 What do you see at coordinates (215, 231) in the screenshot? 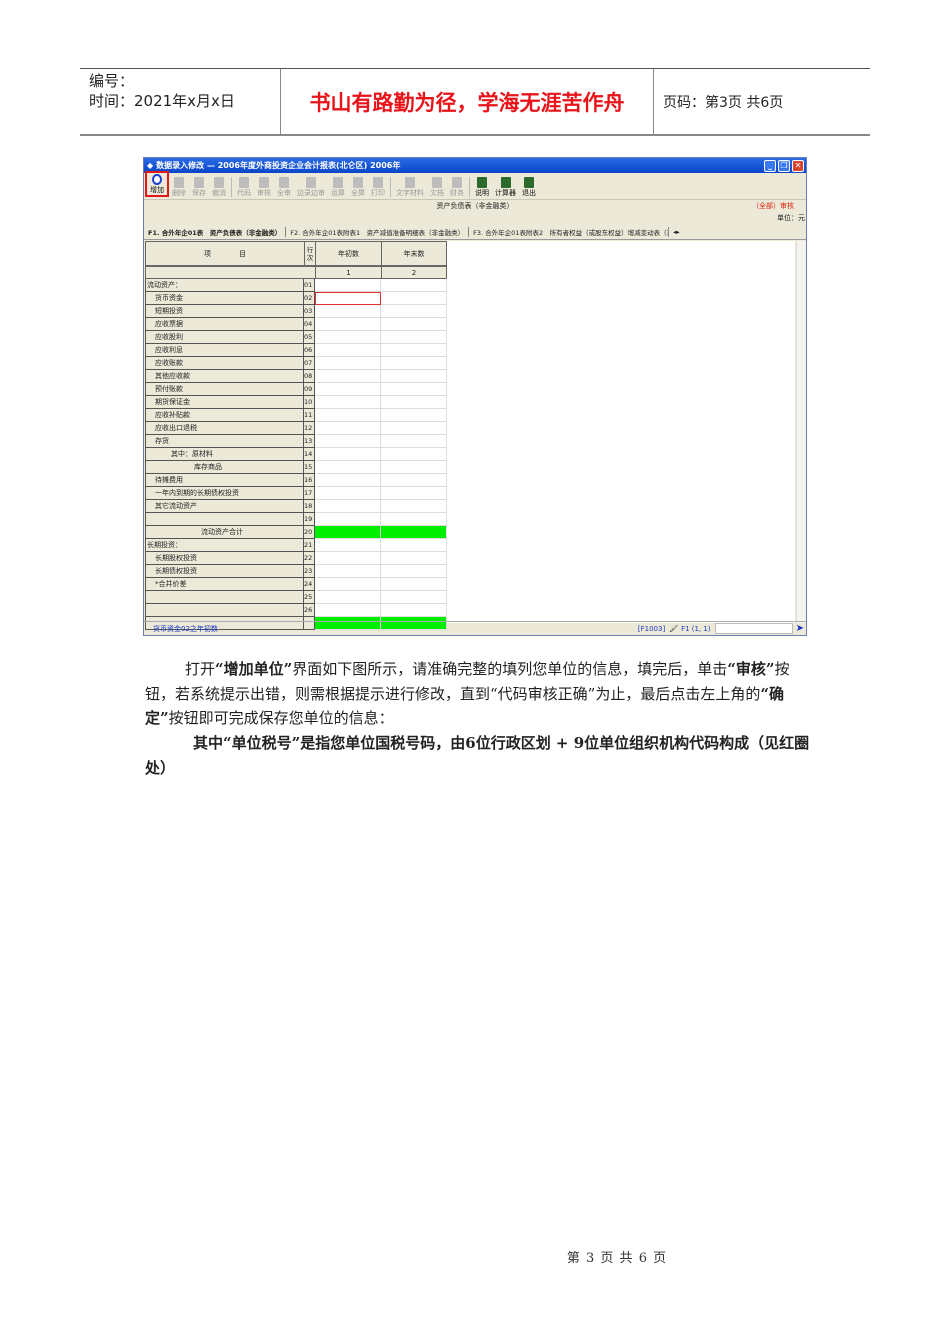
I see `tab-f1: F1. 合外年企01表 资产负债表（非金融类）` at bounding box center [215, 231].